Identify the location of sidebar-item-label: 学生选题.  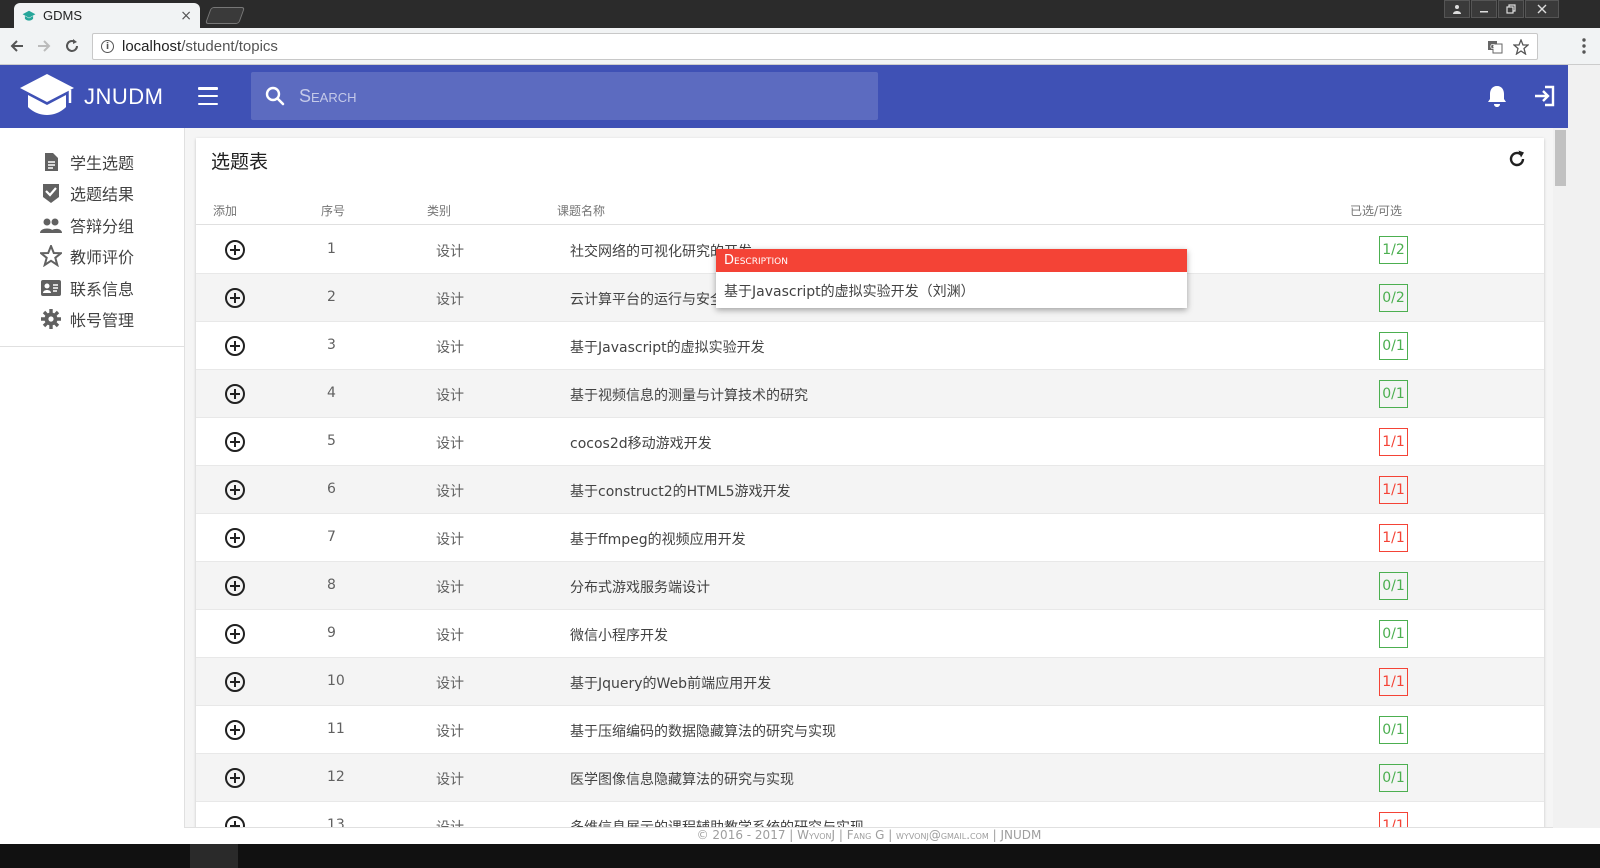
(102, 163).